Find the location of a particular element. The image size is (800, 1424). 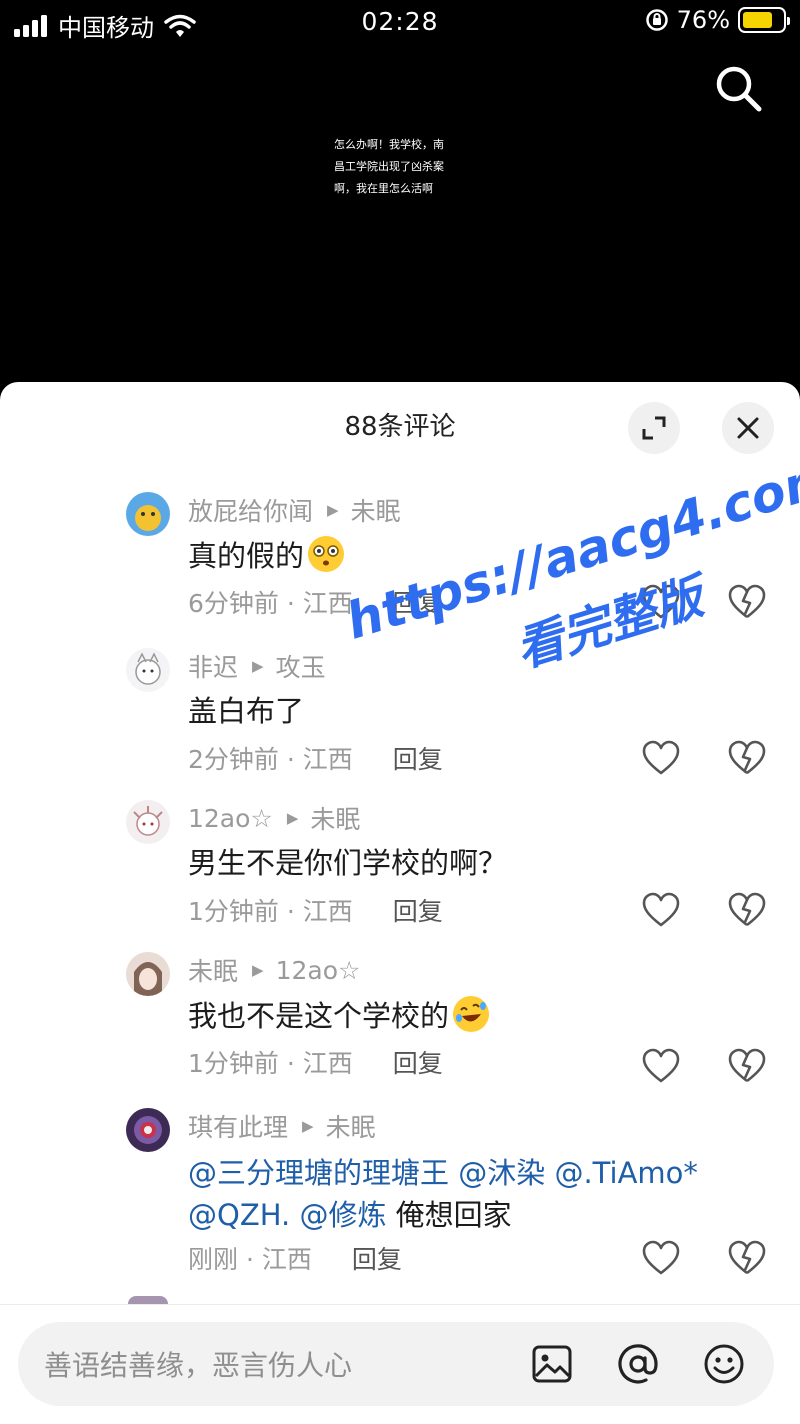

comment-meta: 12ao☆ ▶ 未眠 is located at coordinates (274, 818).